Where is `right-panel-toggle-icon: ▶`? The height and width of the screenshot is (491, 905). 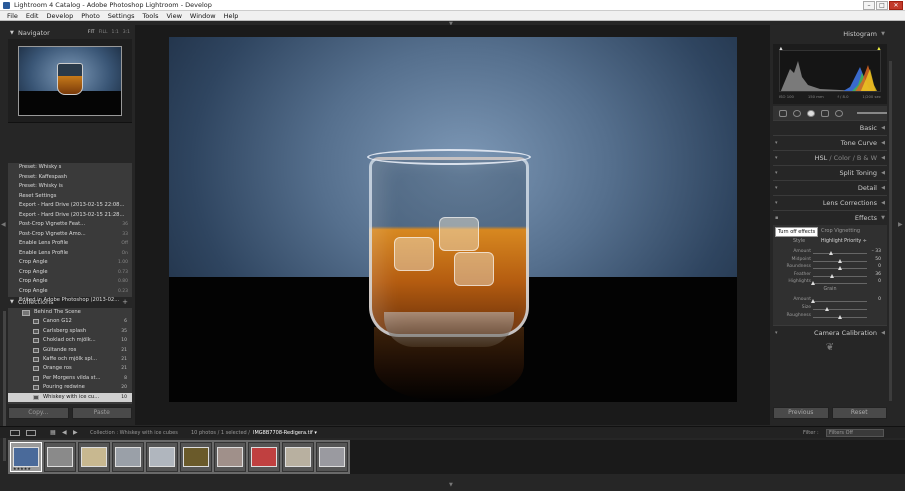 right-panel-toggle-icon: ▶ is located at coordinates (900, 224).